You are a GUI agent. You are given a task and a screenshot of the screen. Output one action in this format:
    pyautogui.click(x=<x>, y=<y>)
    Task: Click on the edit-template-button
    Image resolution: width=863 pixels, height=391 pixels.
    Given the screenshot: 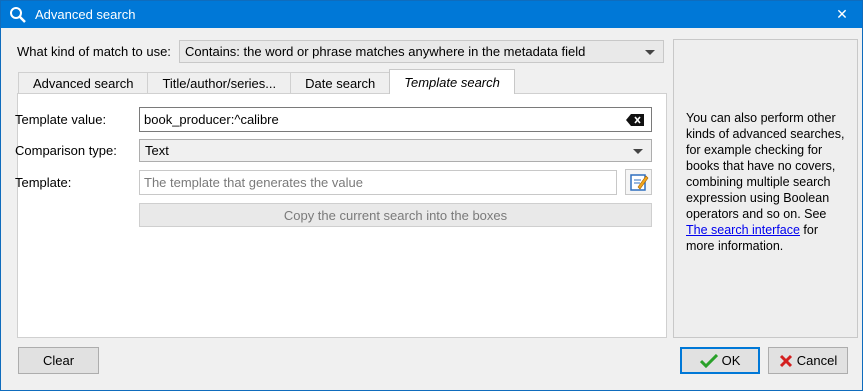 What is the action you would take?
    pyautogui.click(x=638, y=182)
    